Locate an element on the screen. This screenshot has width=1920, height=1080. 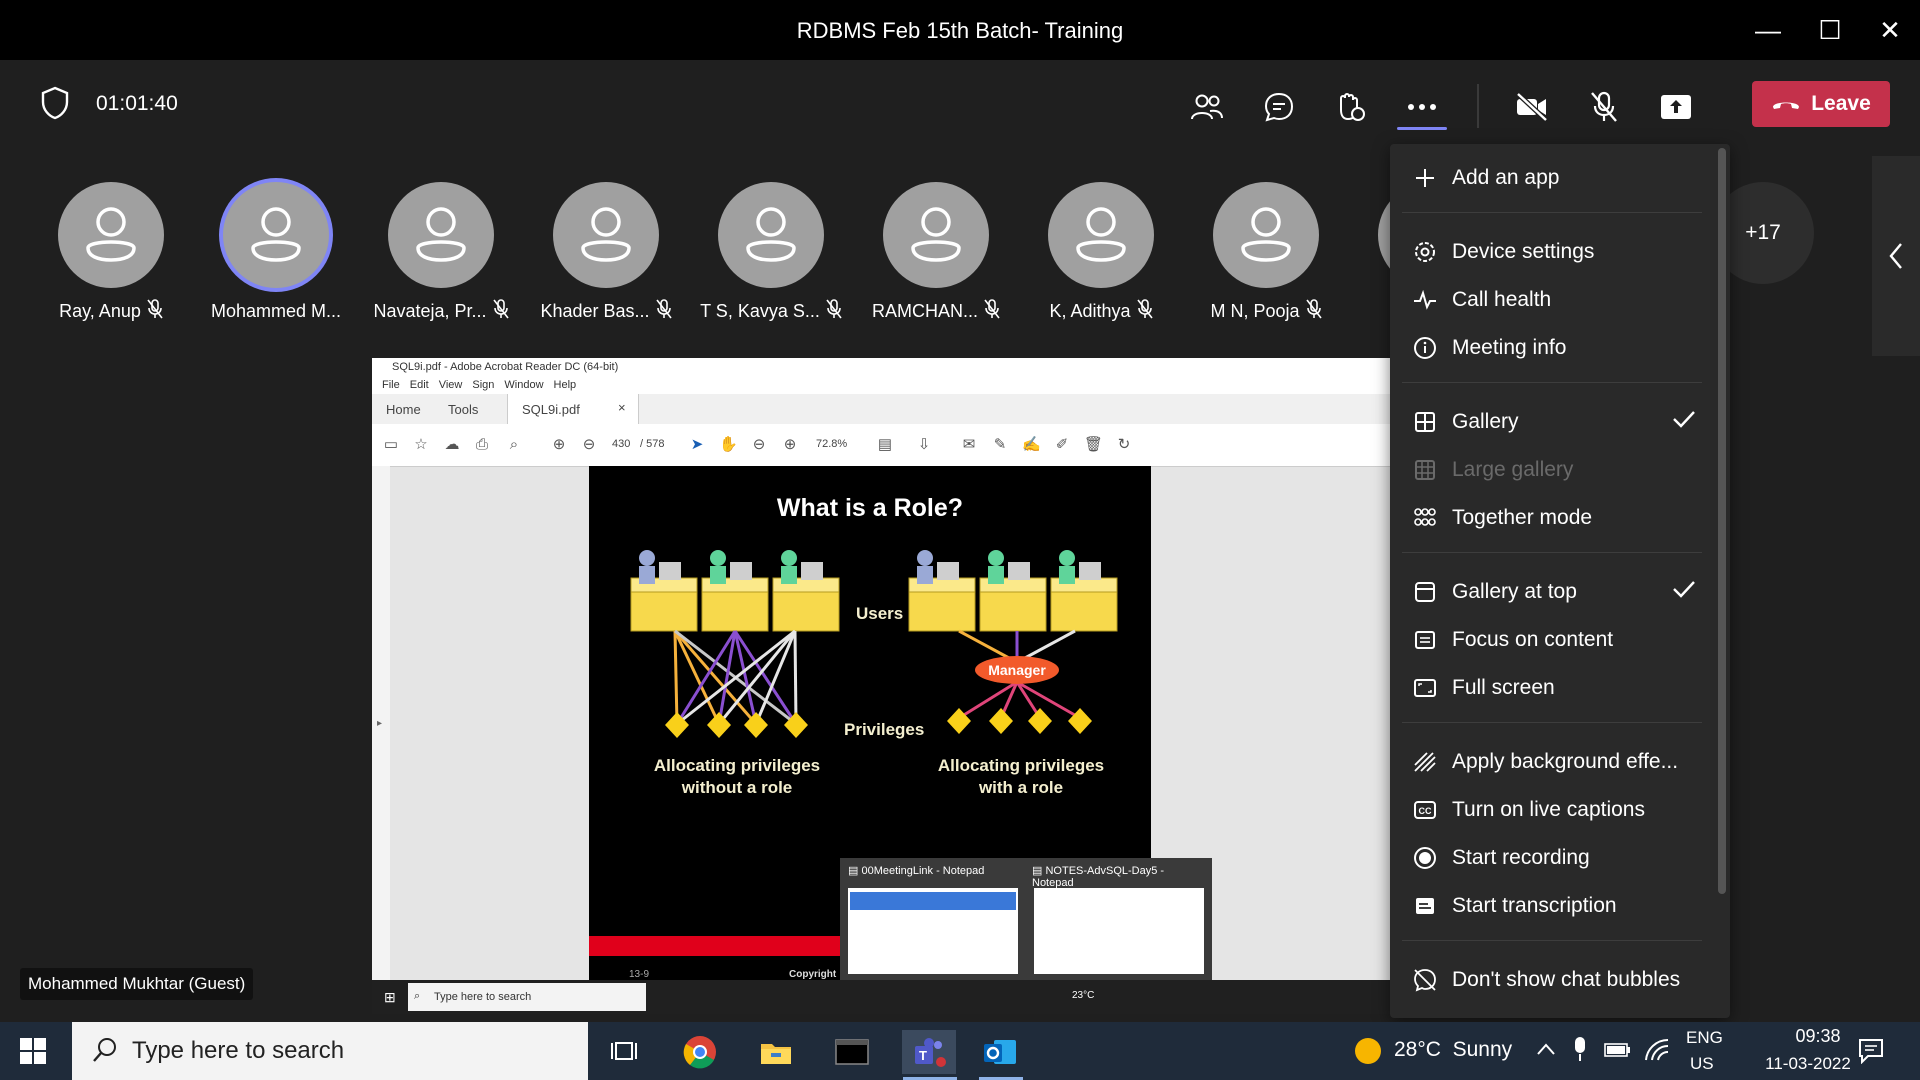
outlook-icon is located at coordinates (1000, 1052).